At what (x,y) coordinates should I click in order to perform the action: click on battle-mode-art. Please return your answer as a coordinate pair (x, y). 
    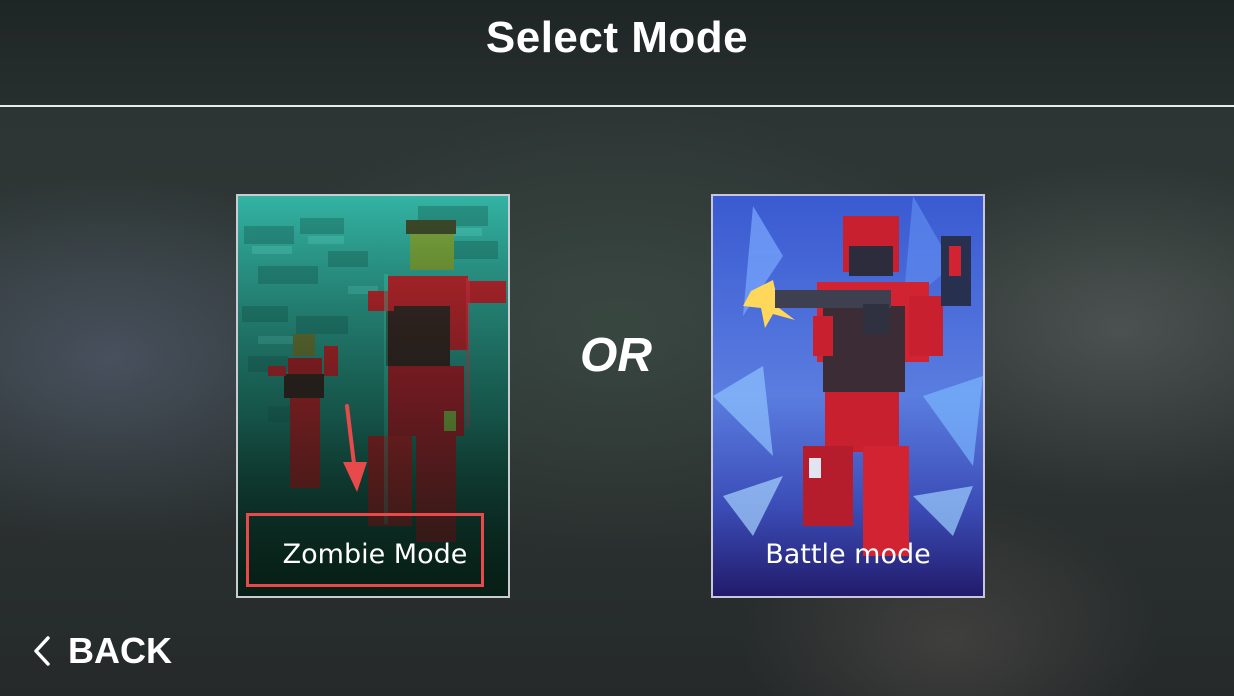
    Looking at the image, I should click on (848, 396).